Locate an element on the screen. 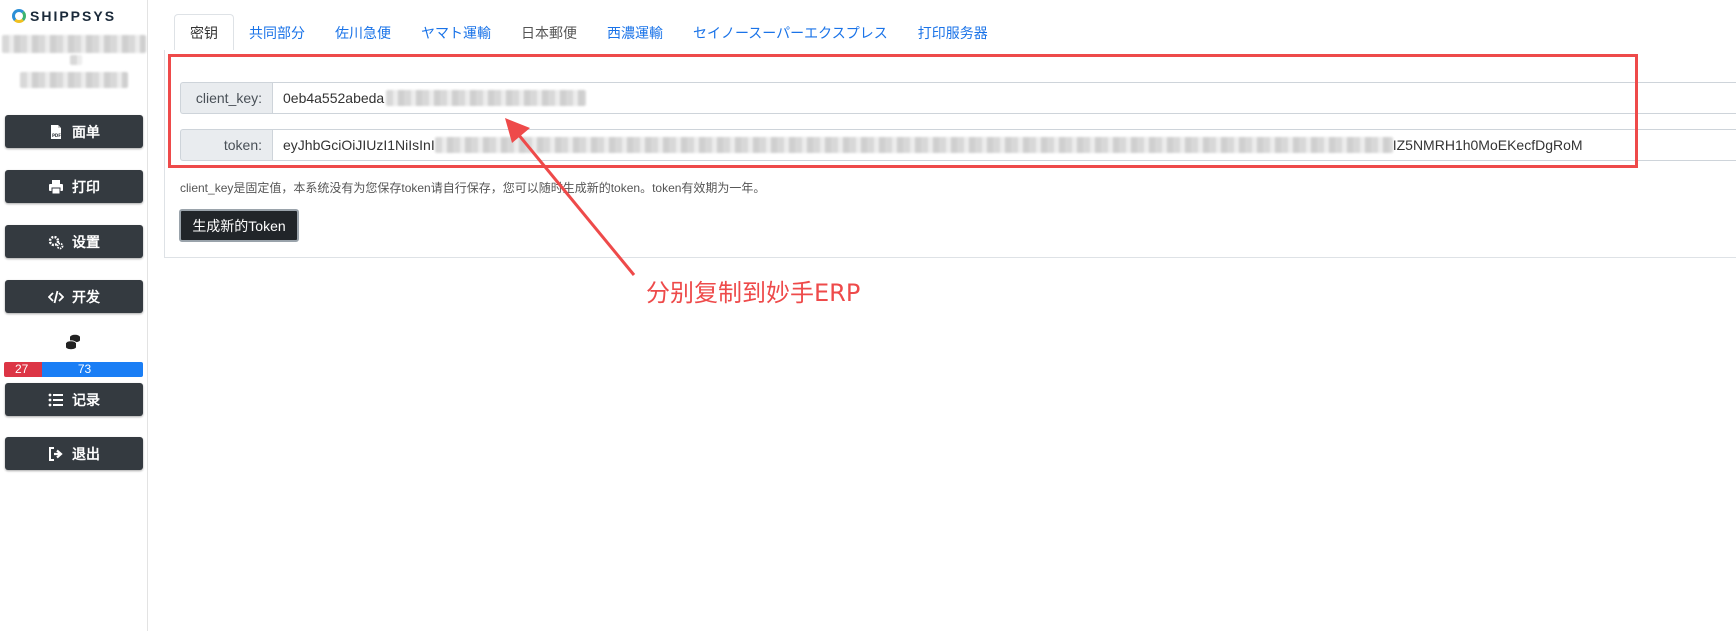  redacted-token is located at coordinates (913, 145).